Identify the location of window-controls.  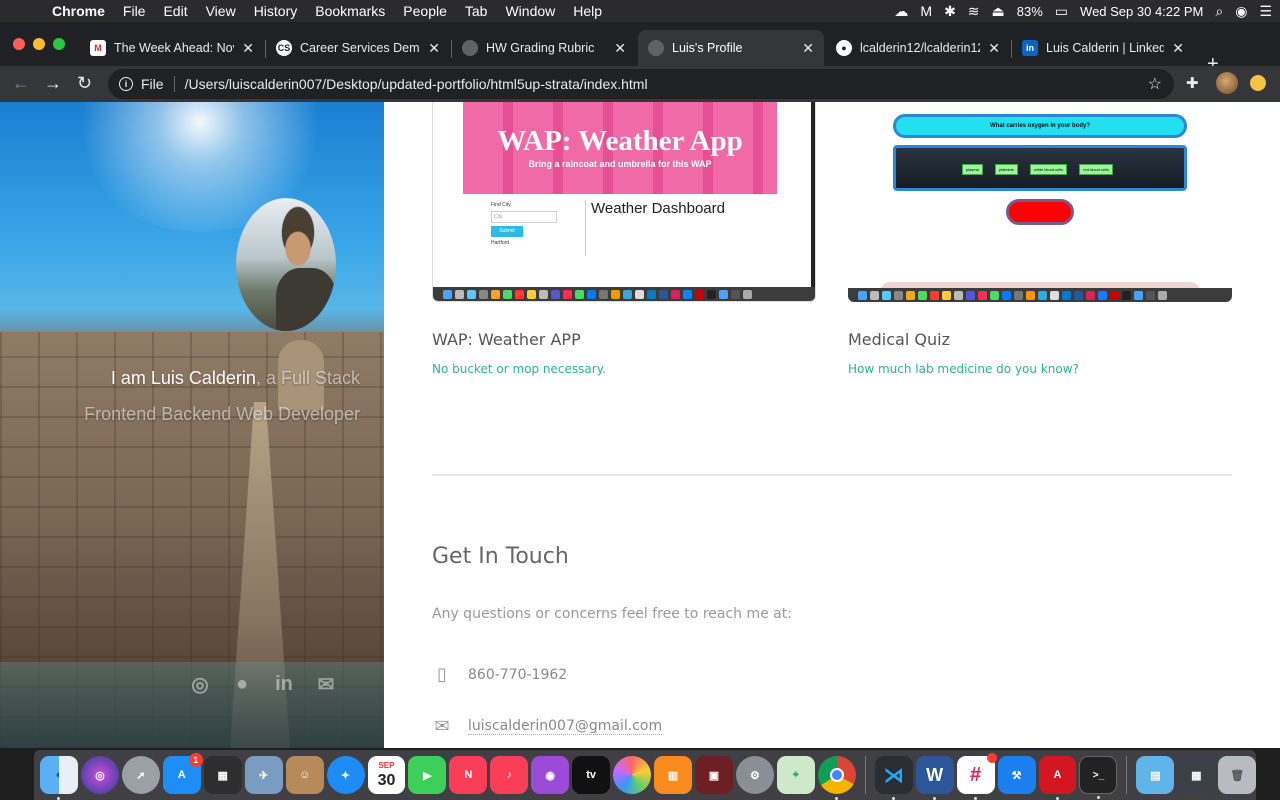
(39, 44).